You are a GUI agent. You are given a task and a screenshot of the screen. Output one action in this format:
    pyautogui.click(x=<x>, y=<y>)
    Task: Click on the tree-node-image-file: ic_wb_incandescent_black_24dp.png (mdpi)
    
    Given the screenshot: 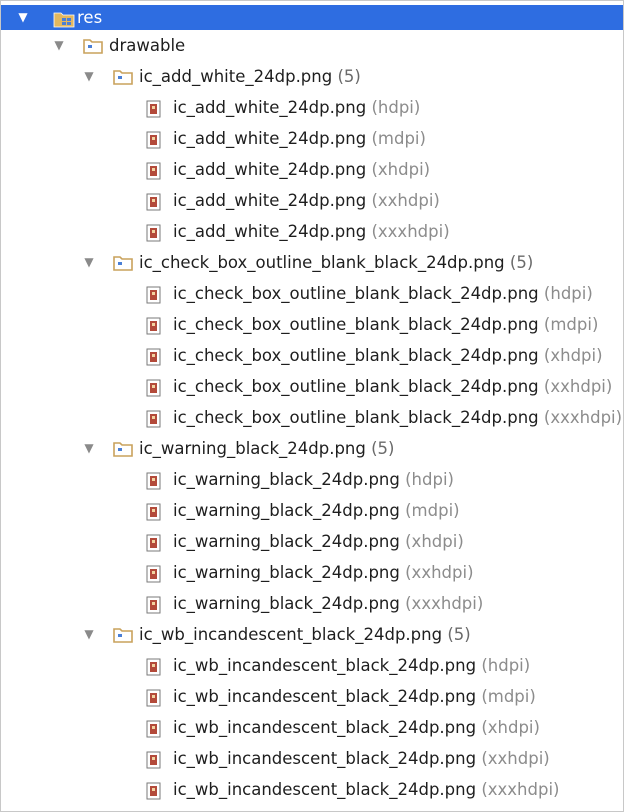 What is the action you would take?
    pyautogui.click(x=312, y=696)
    